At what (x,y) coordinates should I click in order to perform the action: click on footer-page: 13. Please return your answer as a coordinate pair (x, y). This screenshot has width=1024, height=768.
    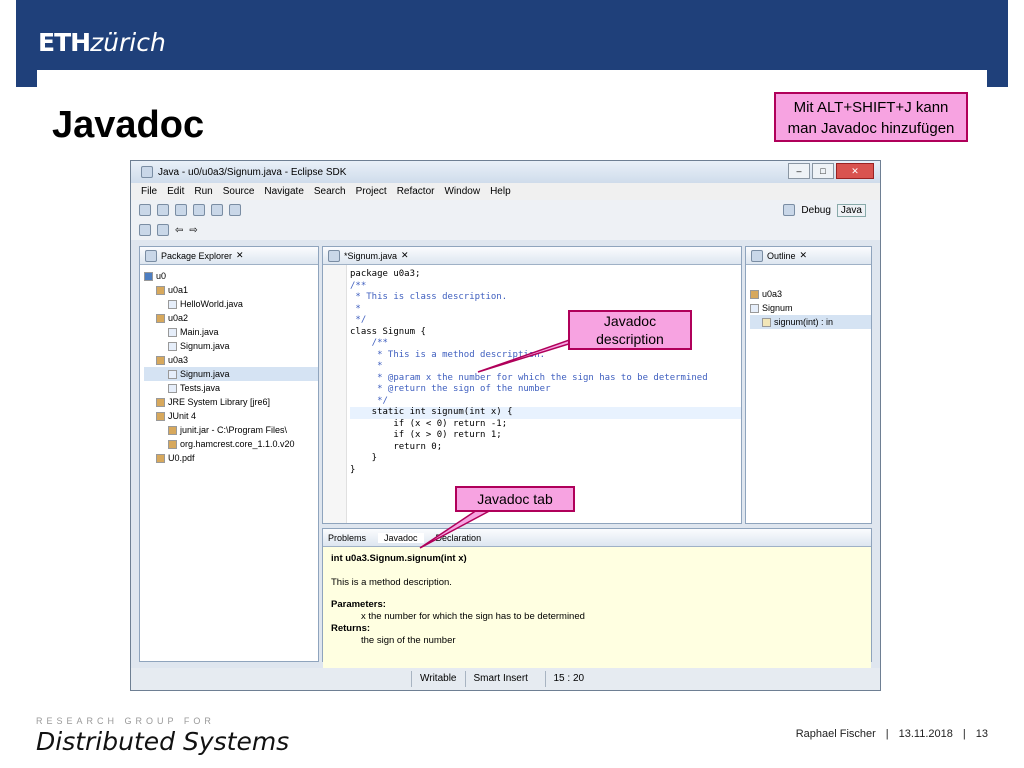
    Looking at the image, I should click on (981, 734).